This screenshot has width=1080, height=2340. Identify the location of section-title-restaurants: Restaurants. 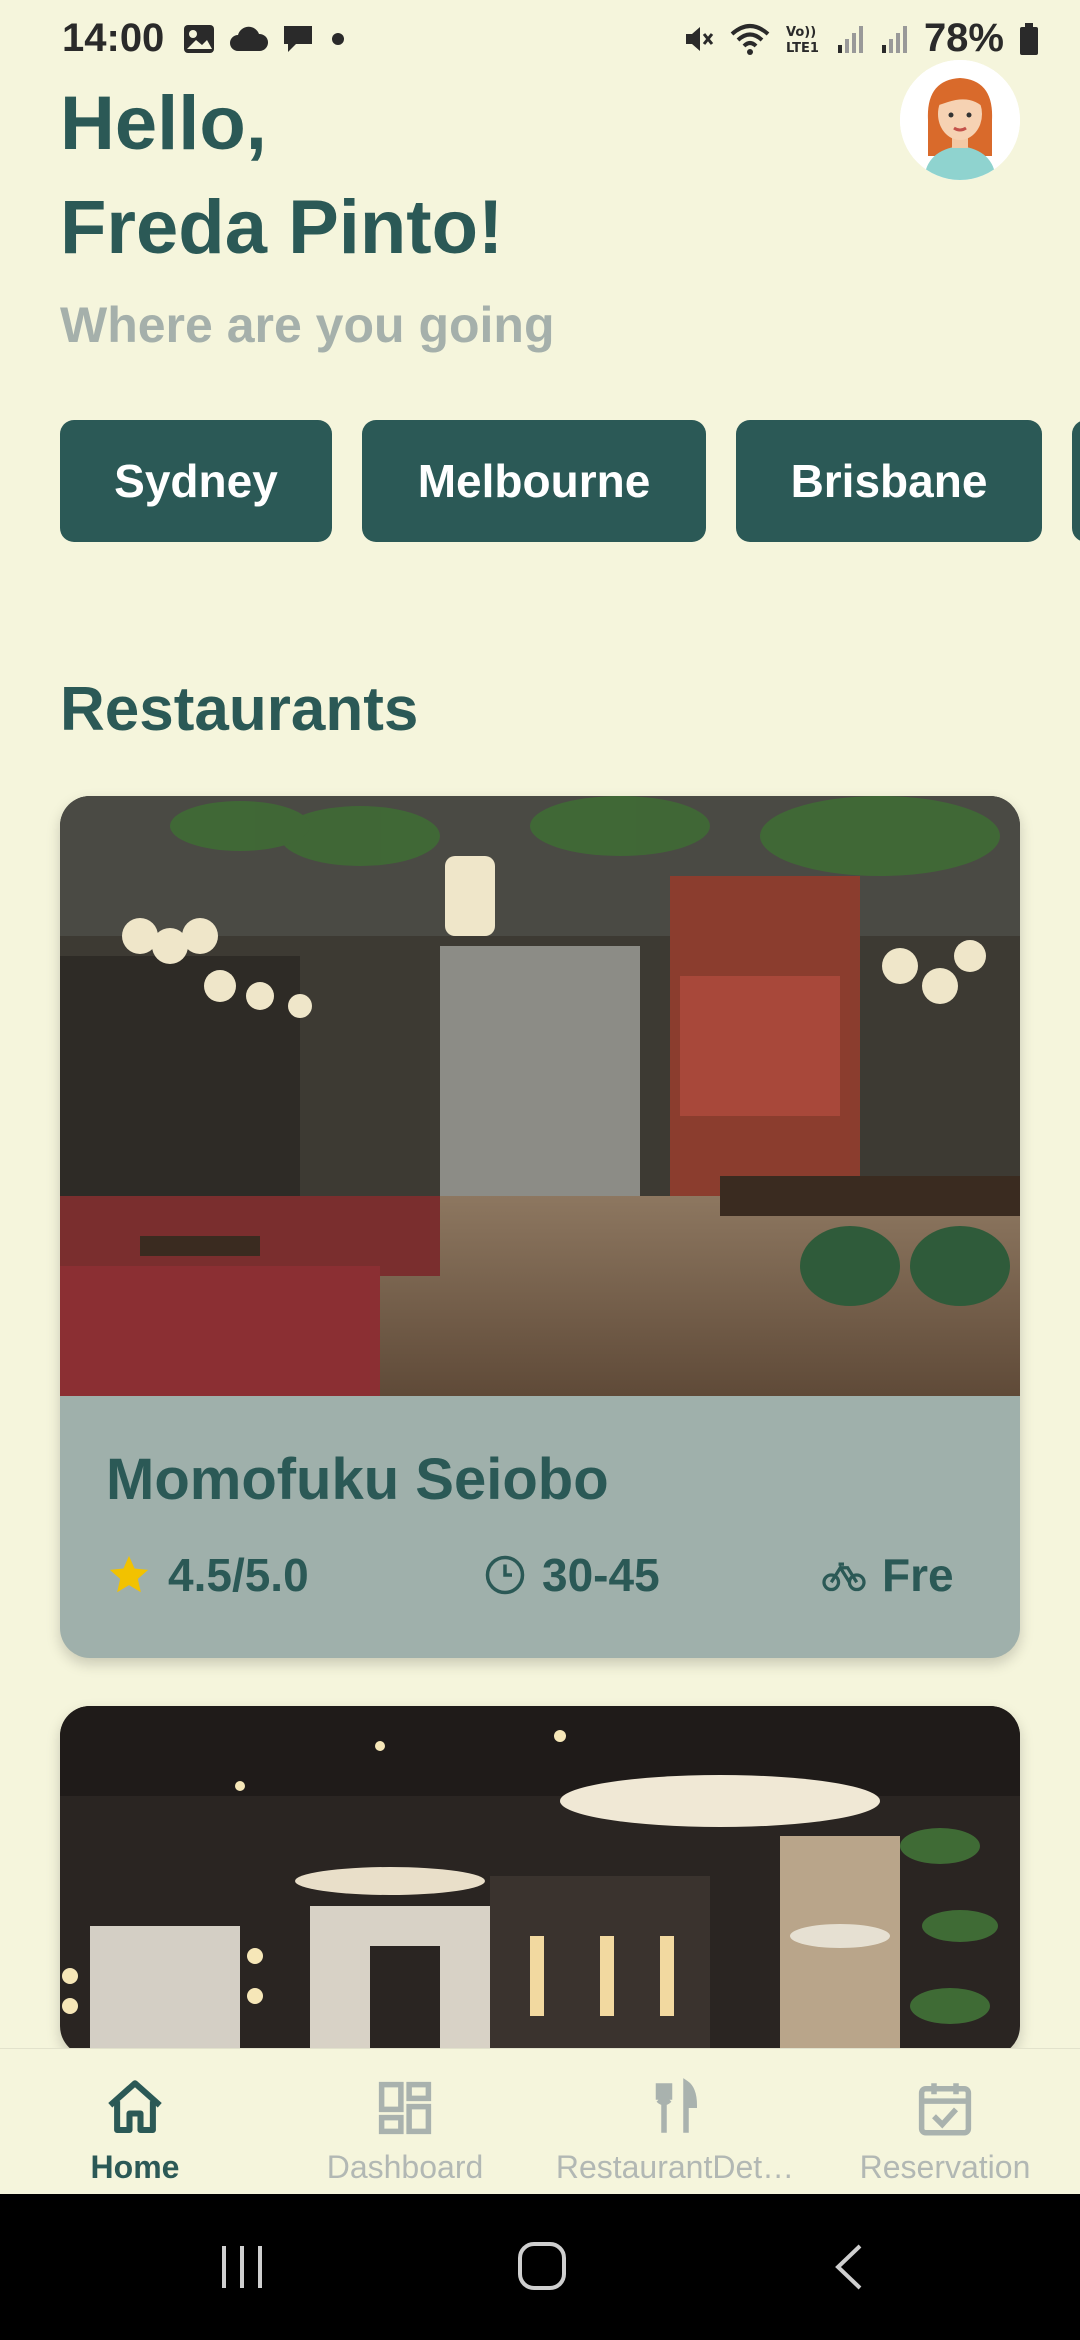
(239, 709).